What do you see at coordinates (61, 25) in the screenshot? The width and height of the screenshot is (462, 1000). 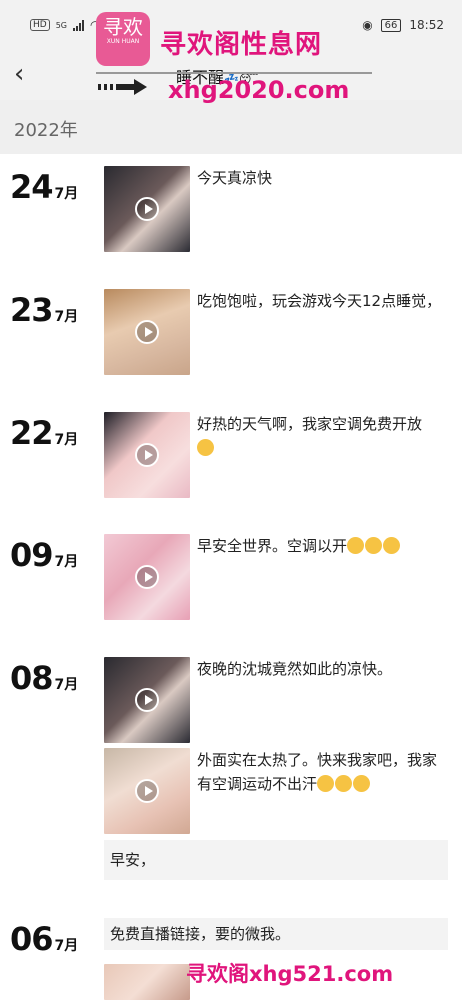 I see `network-type: 5G` at bounding box center [61, 25].